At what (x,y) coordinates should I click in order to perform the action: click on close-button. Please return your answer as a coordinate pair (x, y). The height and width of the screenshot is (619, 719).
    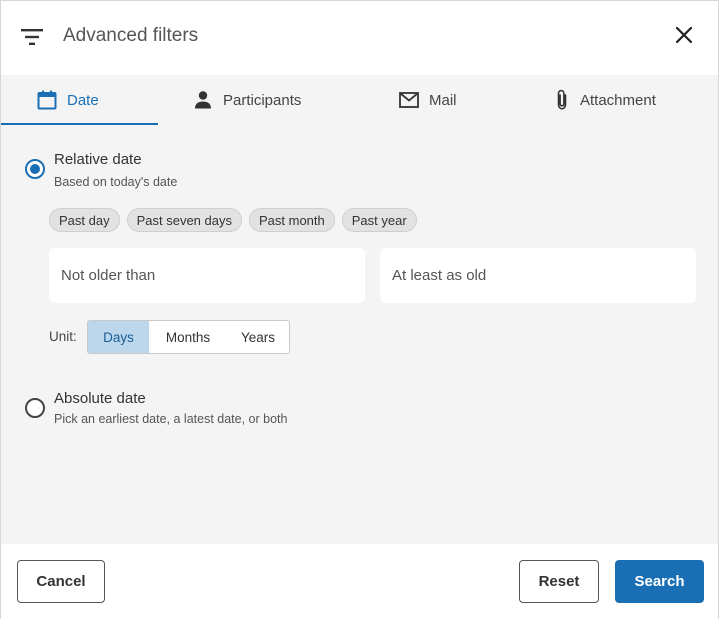
    Looking at the image, I should click on (684, 37).